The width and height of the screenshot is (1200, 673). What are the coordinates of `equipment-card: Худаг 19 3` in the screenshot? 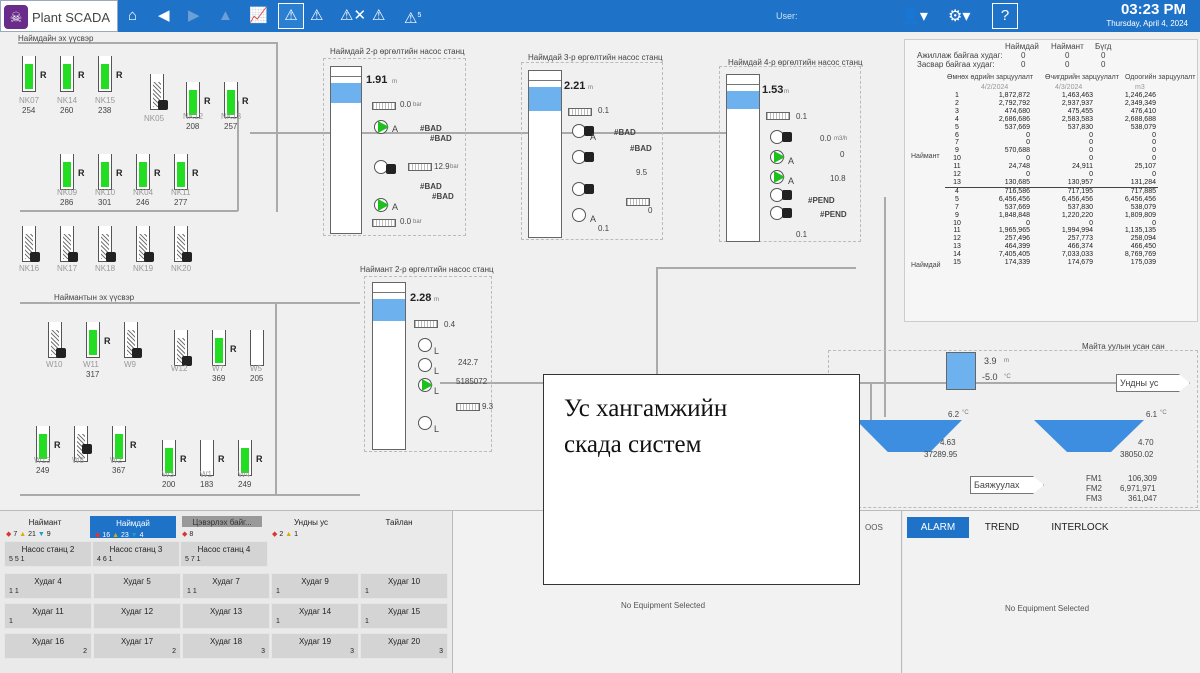 It's located at (315, 646).